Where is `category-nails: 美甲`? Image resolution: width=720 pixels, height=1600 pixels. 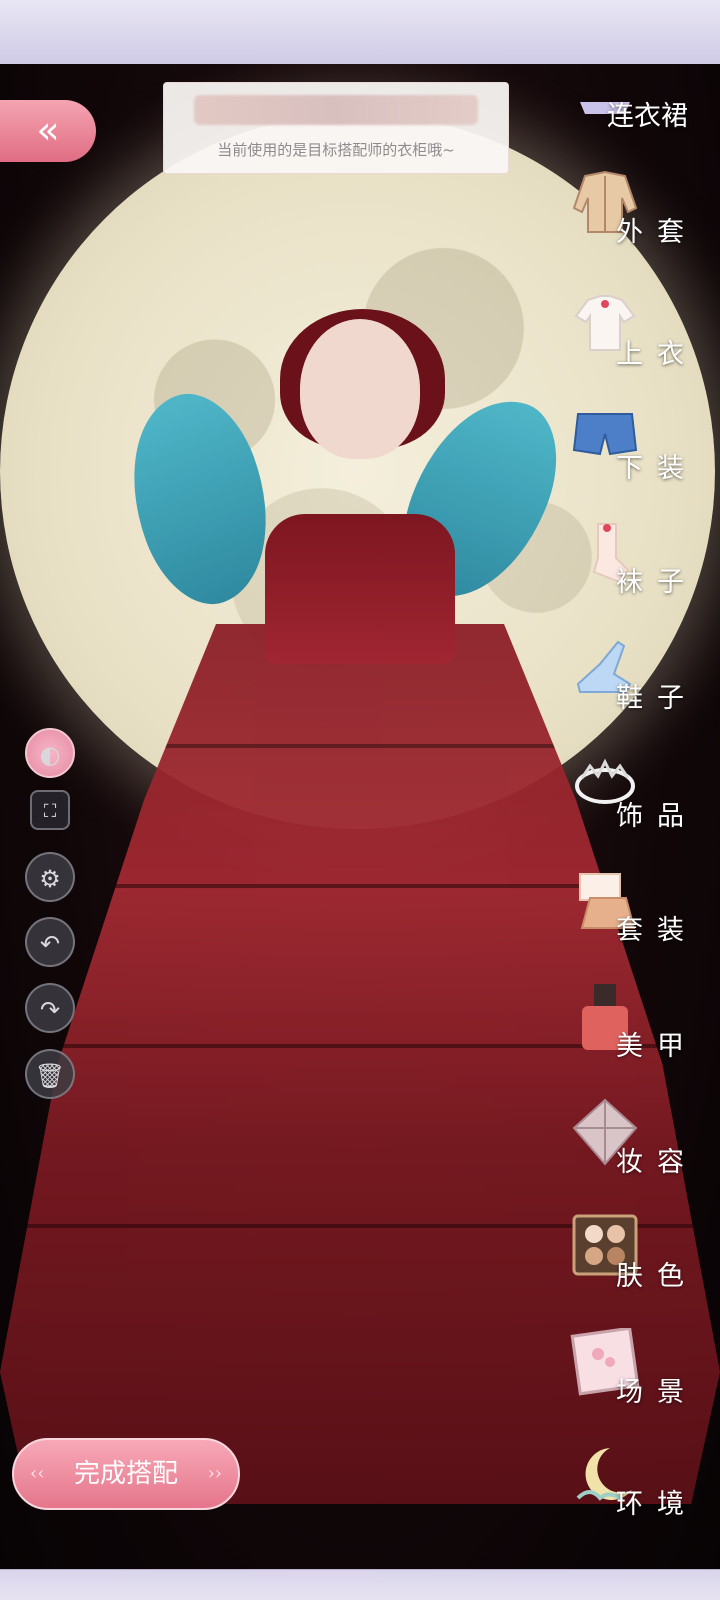
category-nails: 美甲 is located at coordinates (640, 1040).